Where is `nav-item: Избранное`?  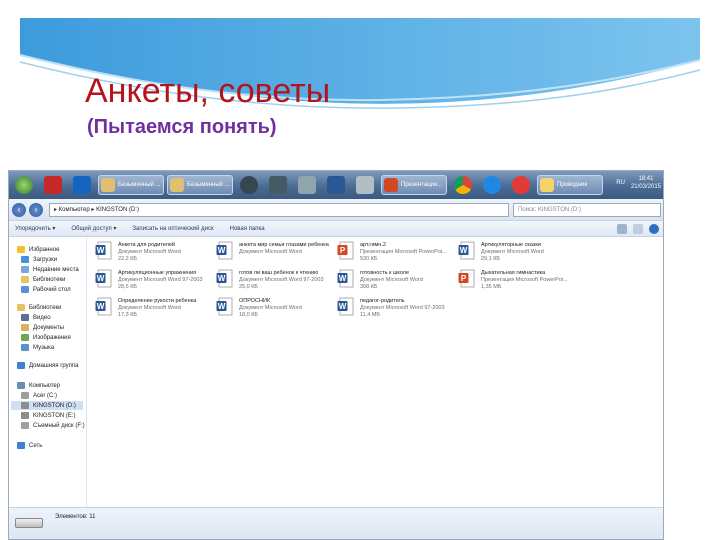 nav-item: Избранное is located at coordinates (38, 249).